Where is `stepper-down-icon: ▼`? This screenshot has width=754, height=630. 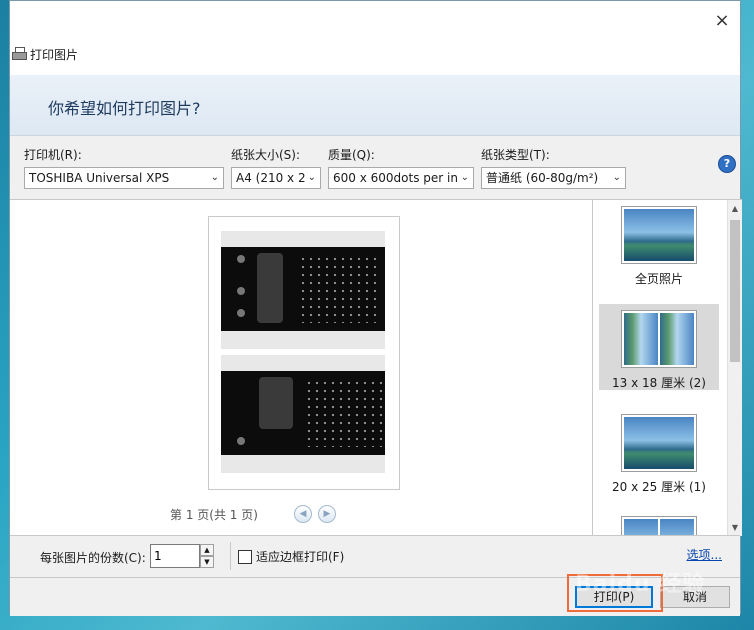 stepper-down-icon: ▼ is located at coordinates (207, 562).